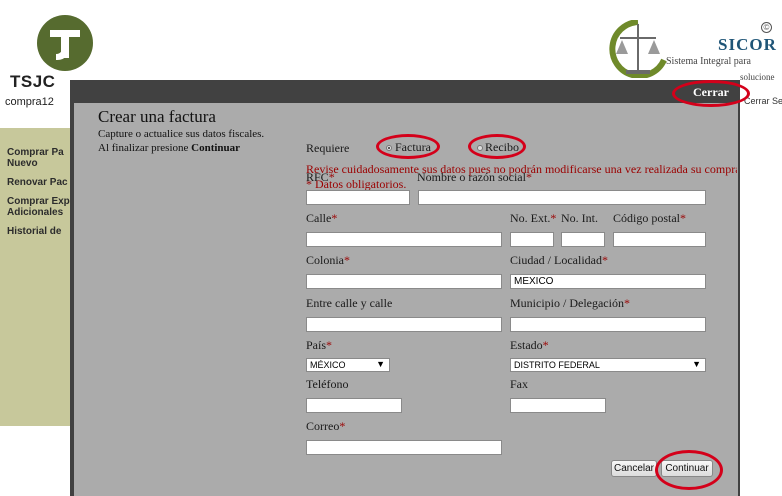 The width and height of the screenshot is (782, 496). Describe the element at coordinates (532, 239) in the screenshot. I see `ext-no-field` at that location.